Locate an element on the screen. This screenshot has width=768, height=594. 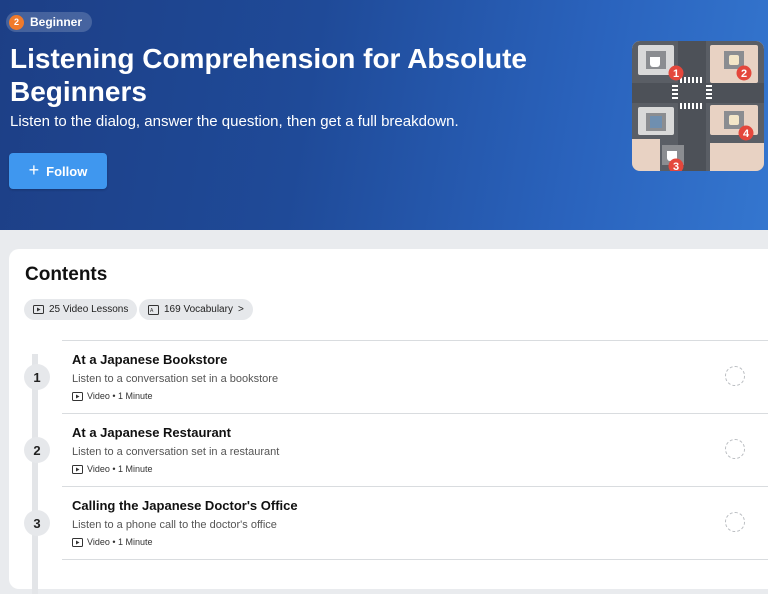
city-map-illustration: 1 2 3 4 is located at coordinates (698, 106).